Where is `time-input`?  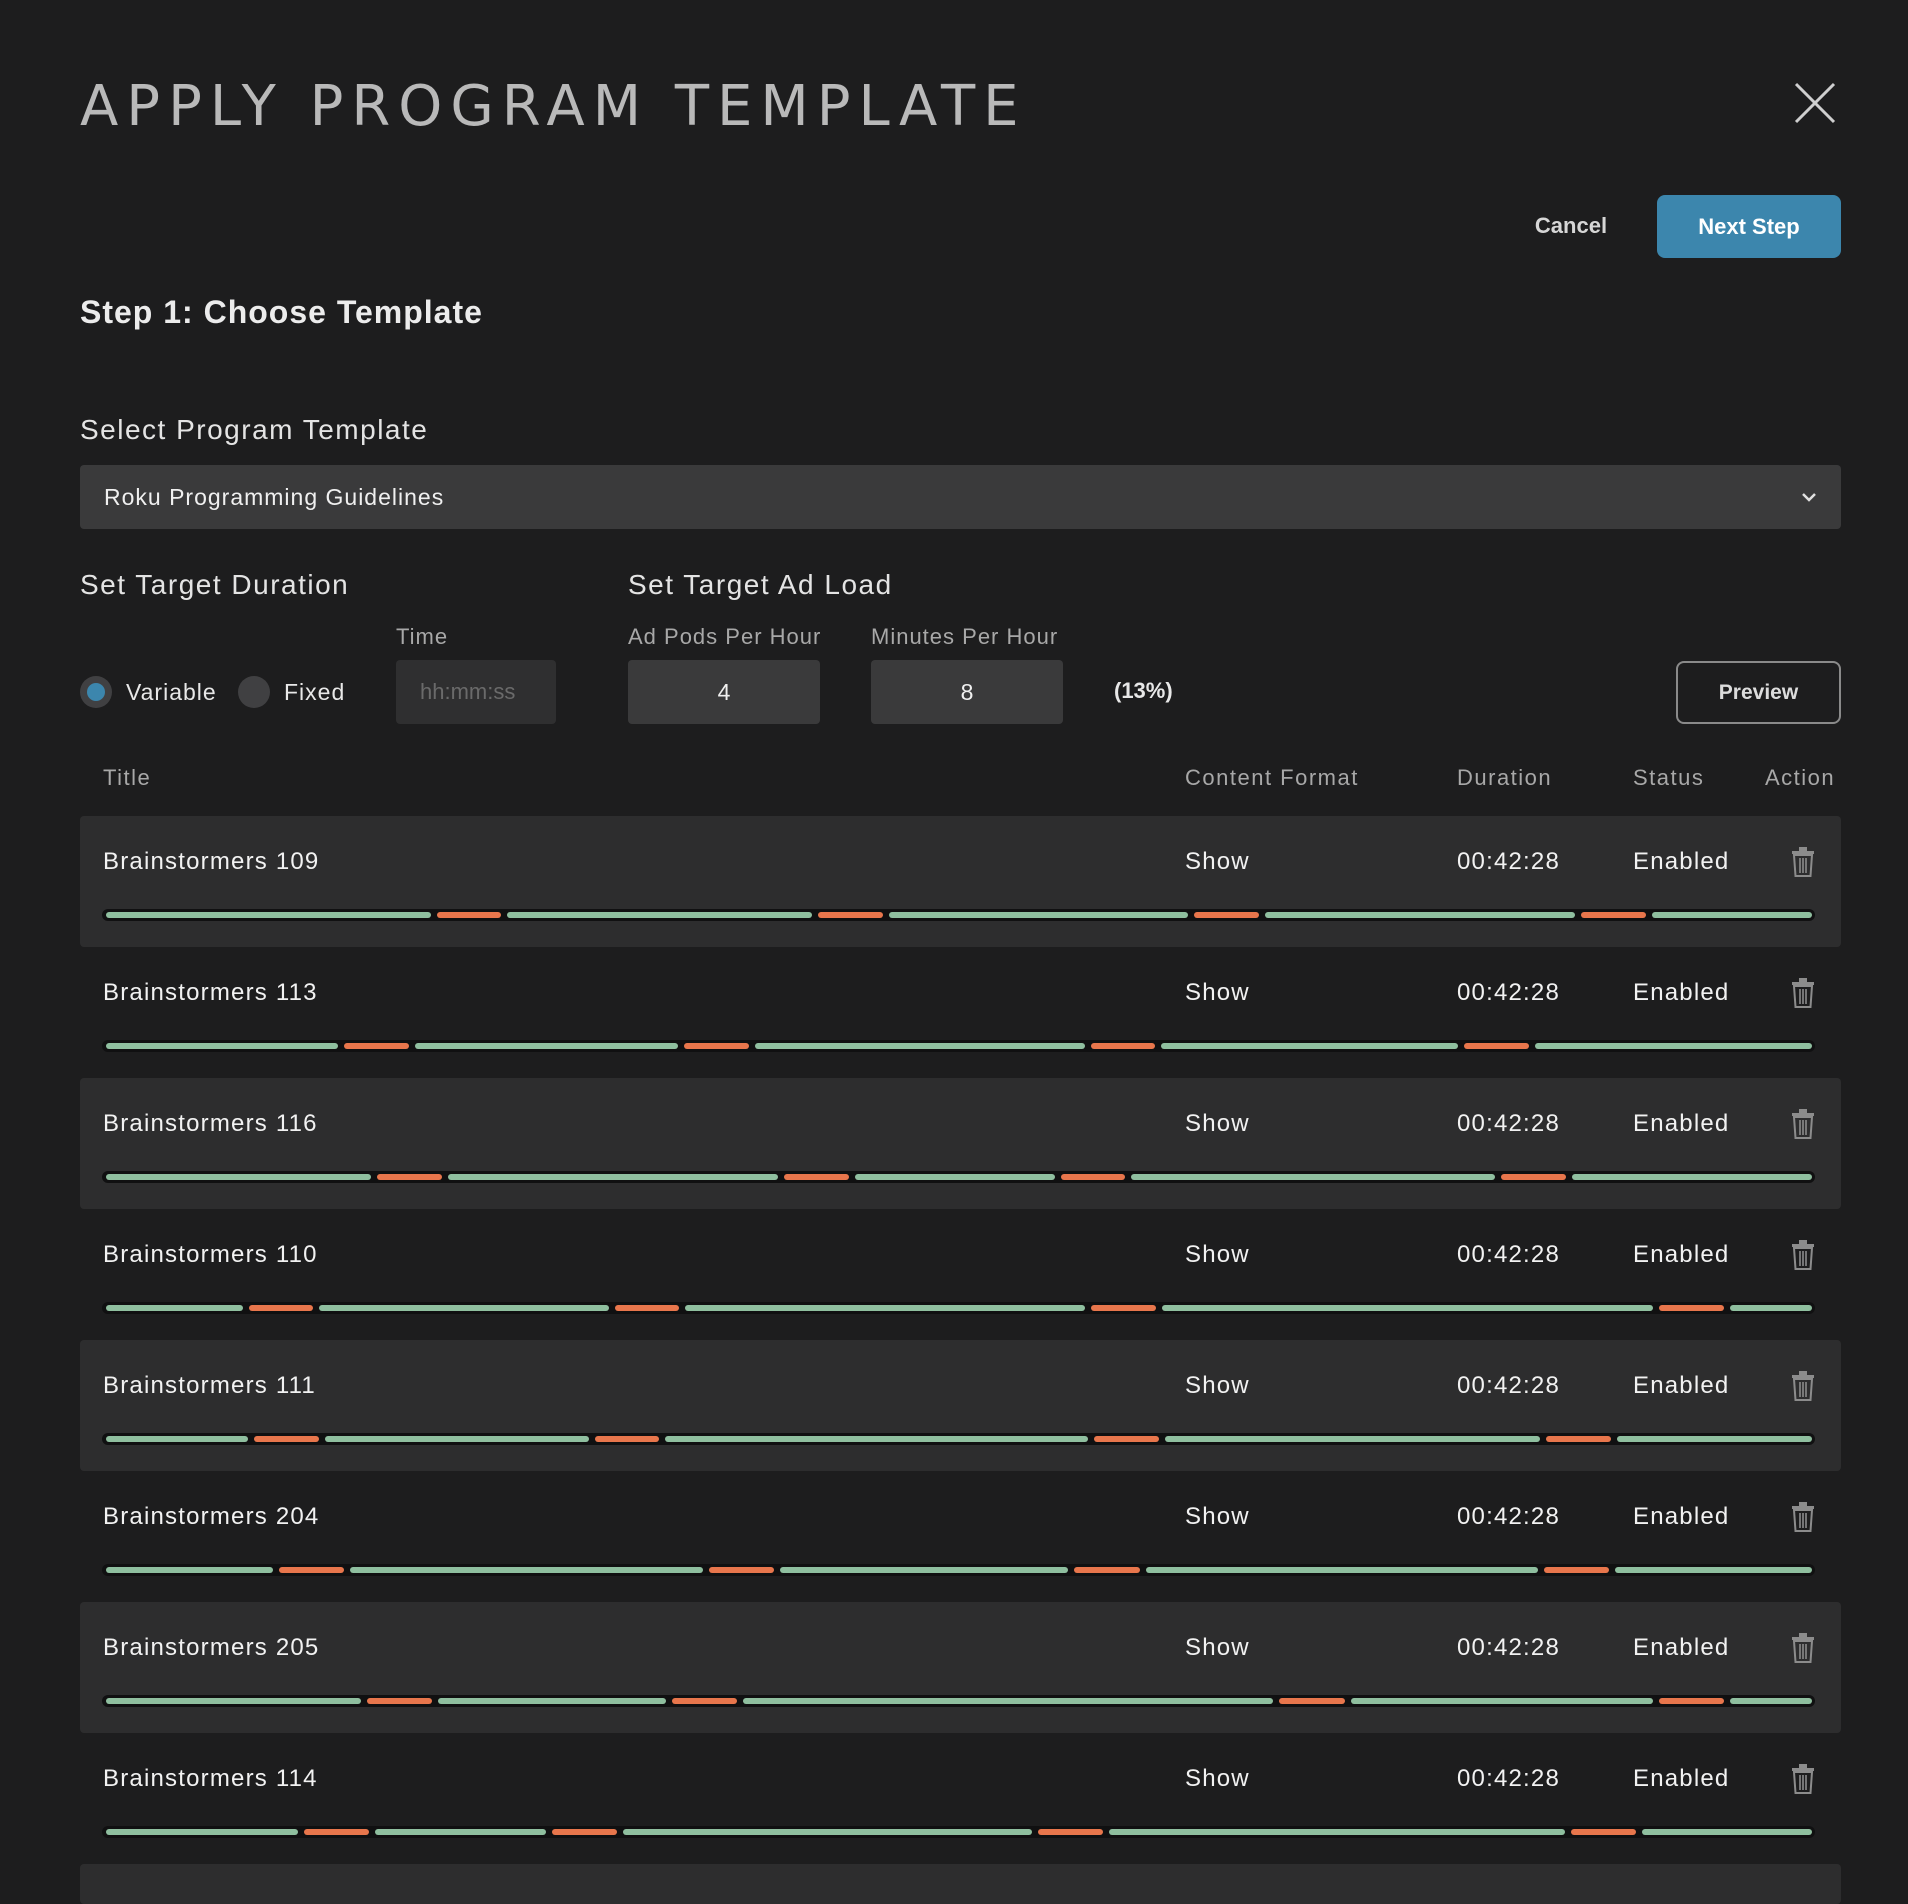 time-input is located at coordinates (476, 692).